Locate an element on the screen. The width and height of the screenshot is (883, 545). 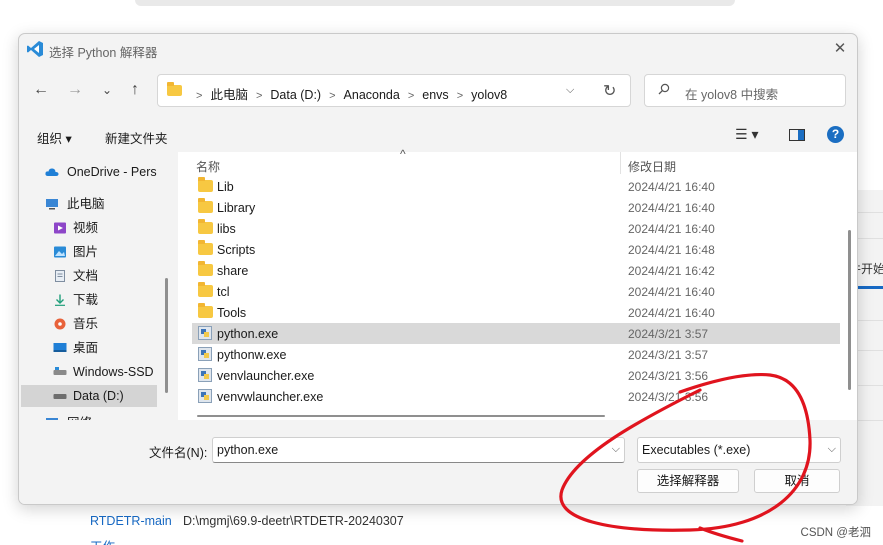
file-row: Scripts 2024/4/21 16:48 is located at coordinates (516, 249).